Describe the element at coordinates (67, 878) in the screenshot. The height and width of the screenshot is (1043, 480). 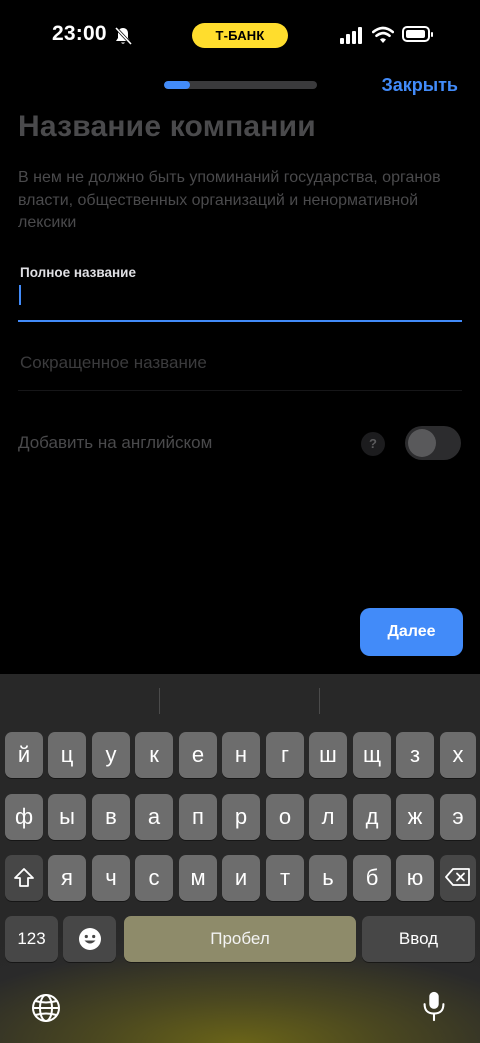
I see `key-letter: я` at that location.